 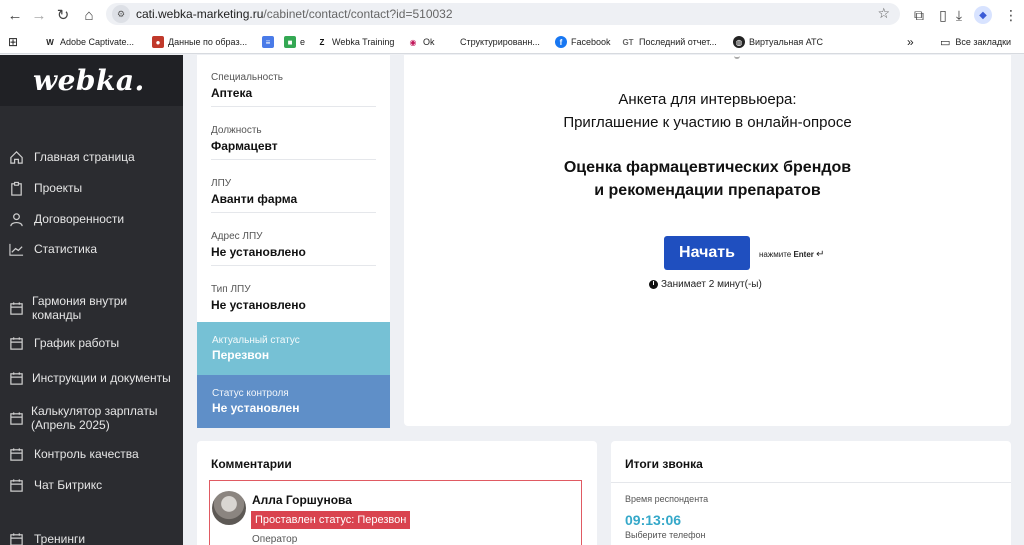 What do you see at coordinates (293, 134) in the screenshot?
I see `field-position: Должность Фармацевт` at bounding box center [293, 134].